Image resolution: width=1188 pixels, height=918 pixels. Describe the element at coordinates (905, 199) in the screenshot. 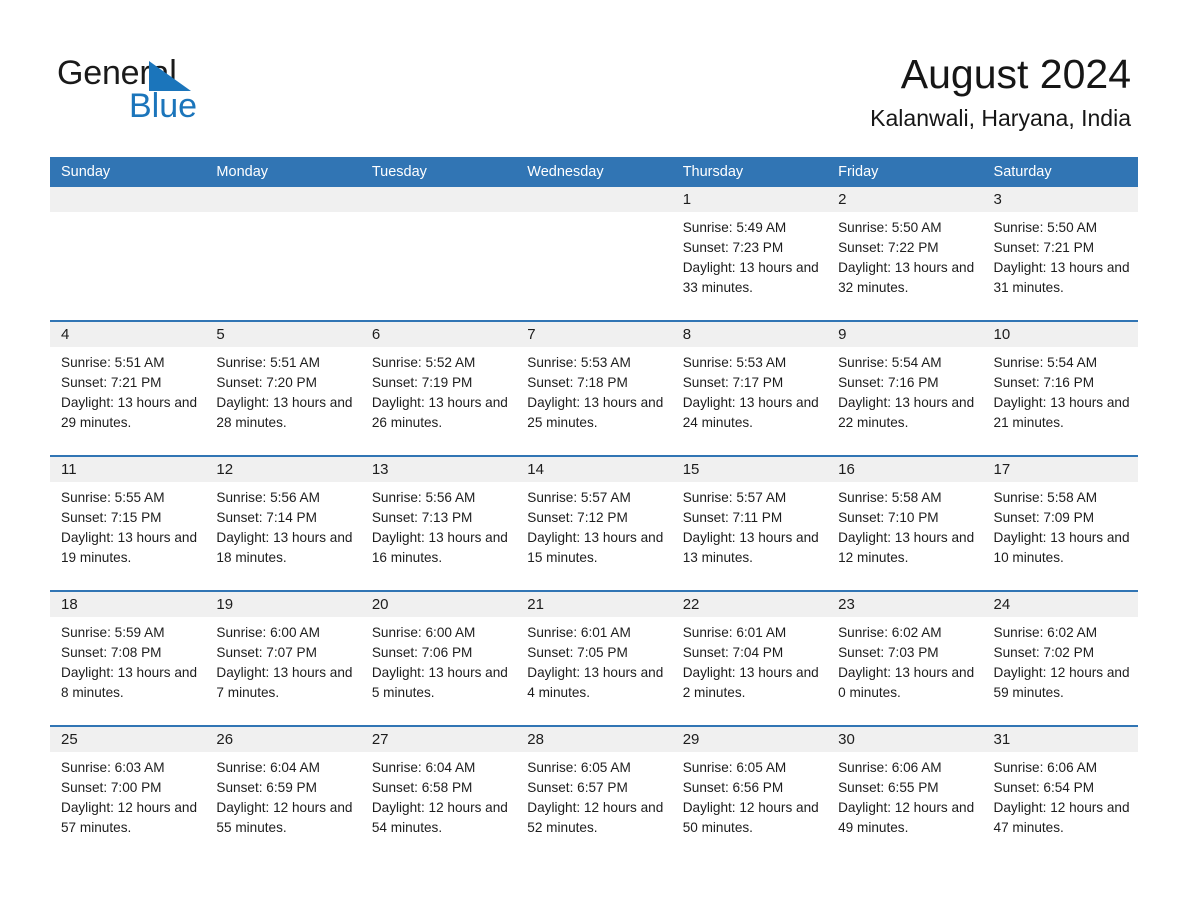

I see `day-number: 2` at that location.